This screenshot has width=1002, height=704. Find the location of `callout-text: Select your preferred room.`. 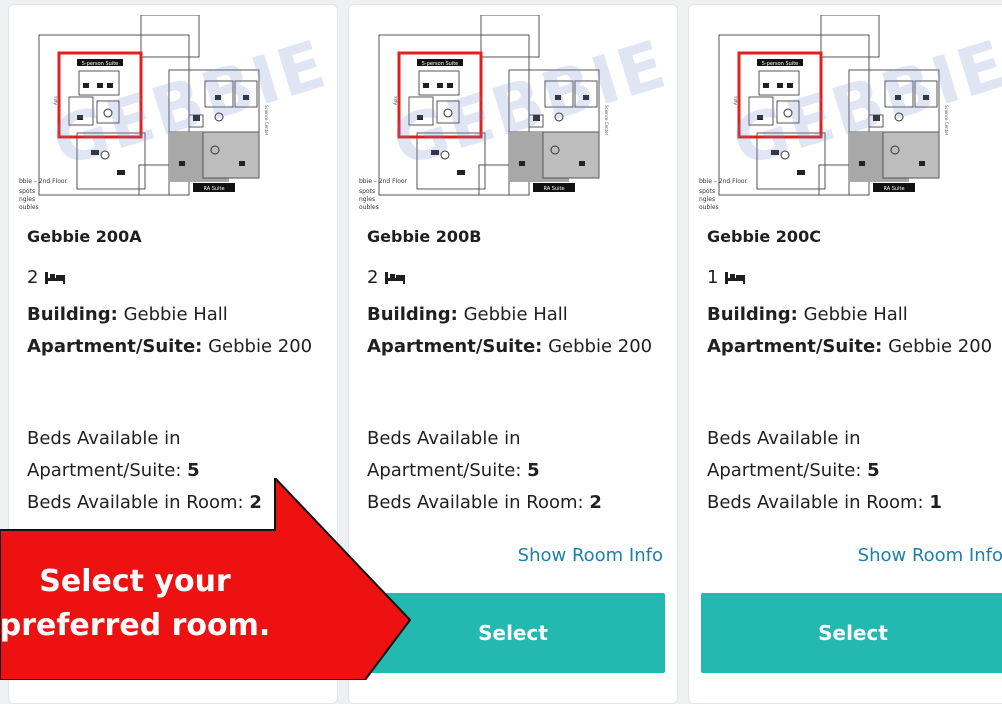

callout-text: Select your preferred room. is located at coordinates (155, 604).